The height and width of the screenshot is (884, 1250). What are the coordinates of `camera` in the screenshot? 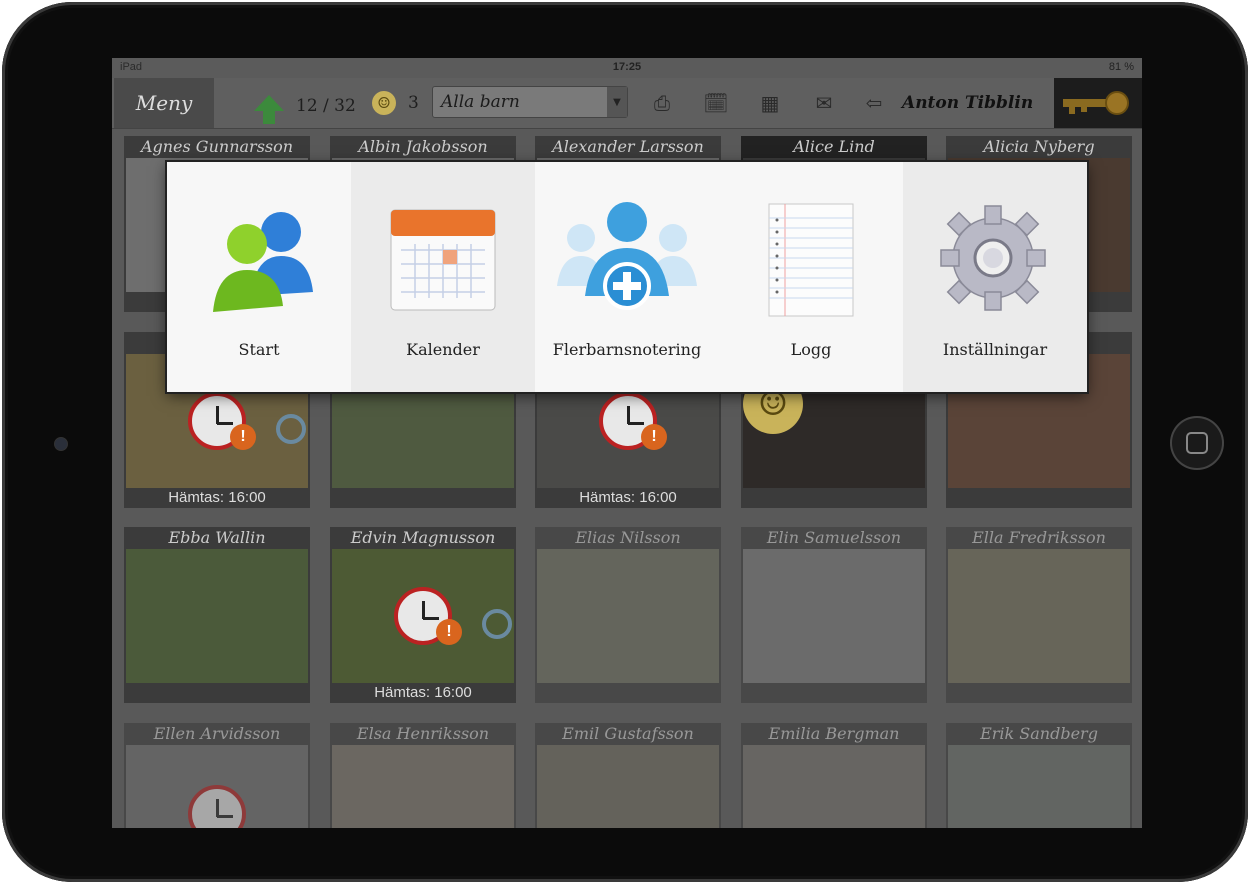 It's located at (61, 444).